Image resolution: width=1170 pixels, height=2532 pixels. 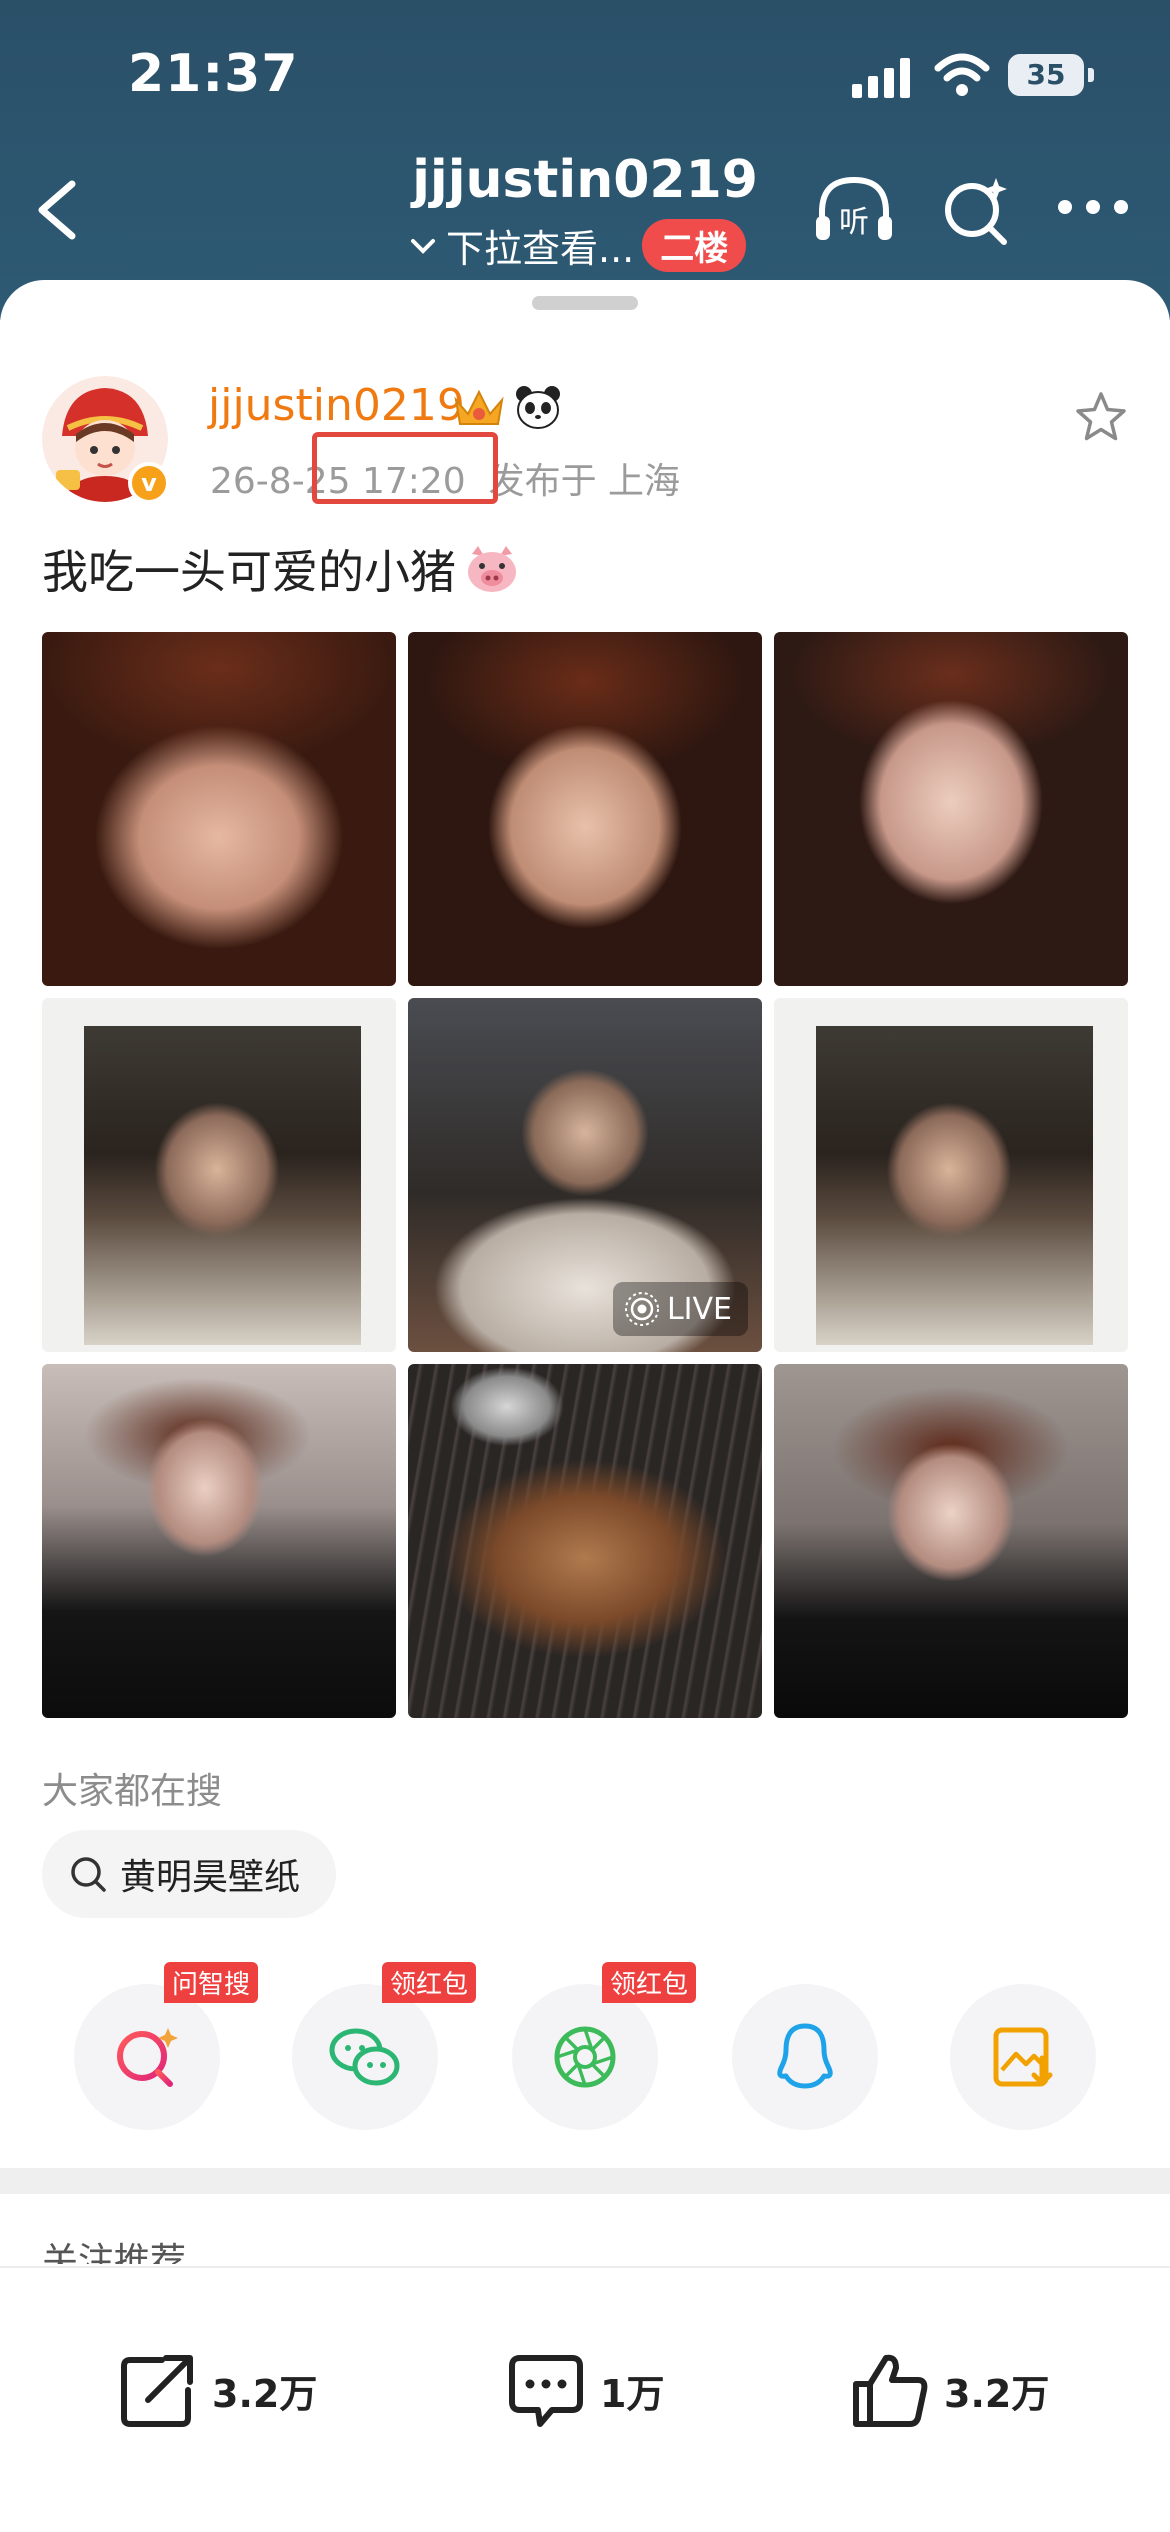 What do you see at coordinates (882, 77) in the screenshot?
I see `cellular-signal-icon` at bounding box center [882, 77].